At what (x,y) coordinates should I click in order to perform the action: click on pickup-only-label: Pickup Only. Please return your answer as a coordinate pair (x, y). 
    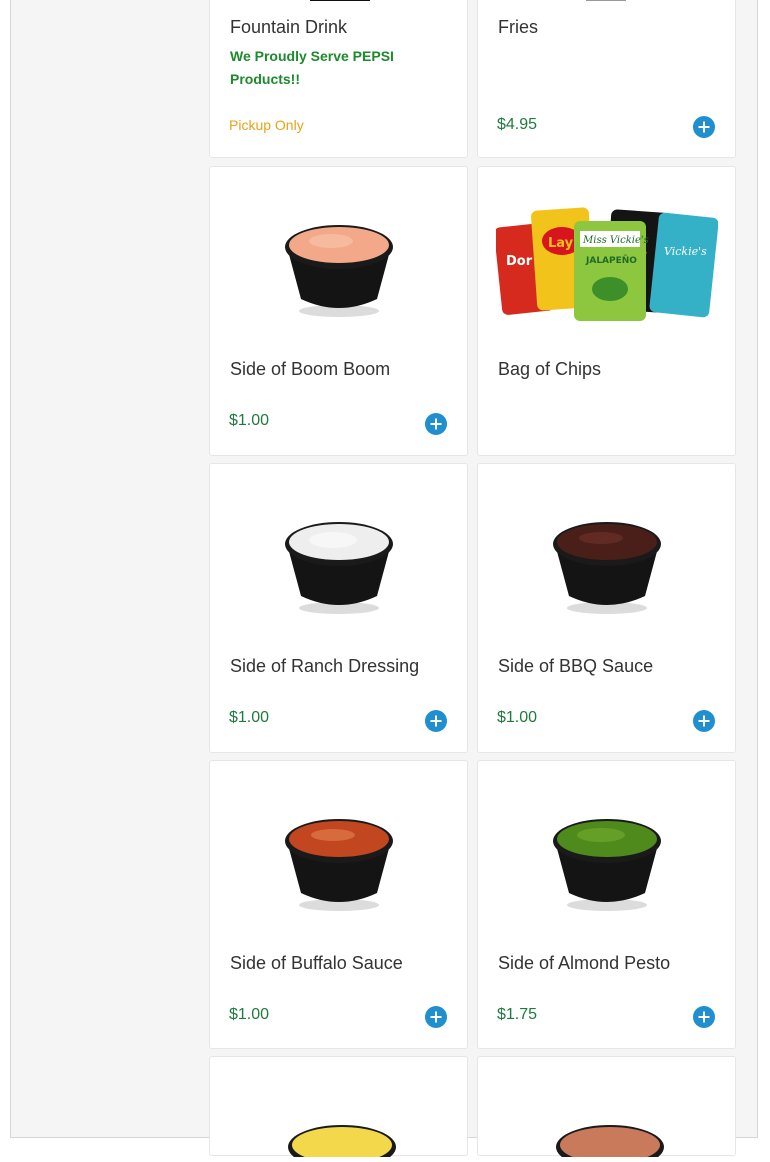
    Looking at the image, I should click on (266, 125).